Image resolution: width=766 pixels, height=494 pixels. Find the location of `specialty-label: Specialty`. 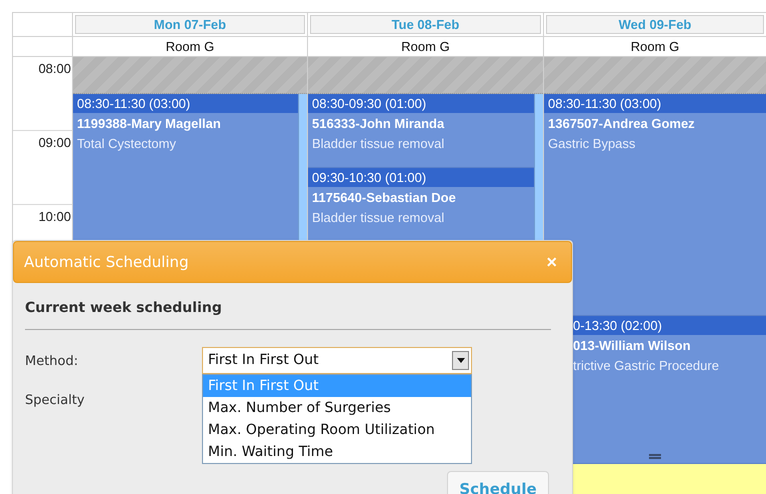

specialty-label: Specialty is located at coordinates (55, 400).